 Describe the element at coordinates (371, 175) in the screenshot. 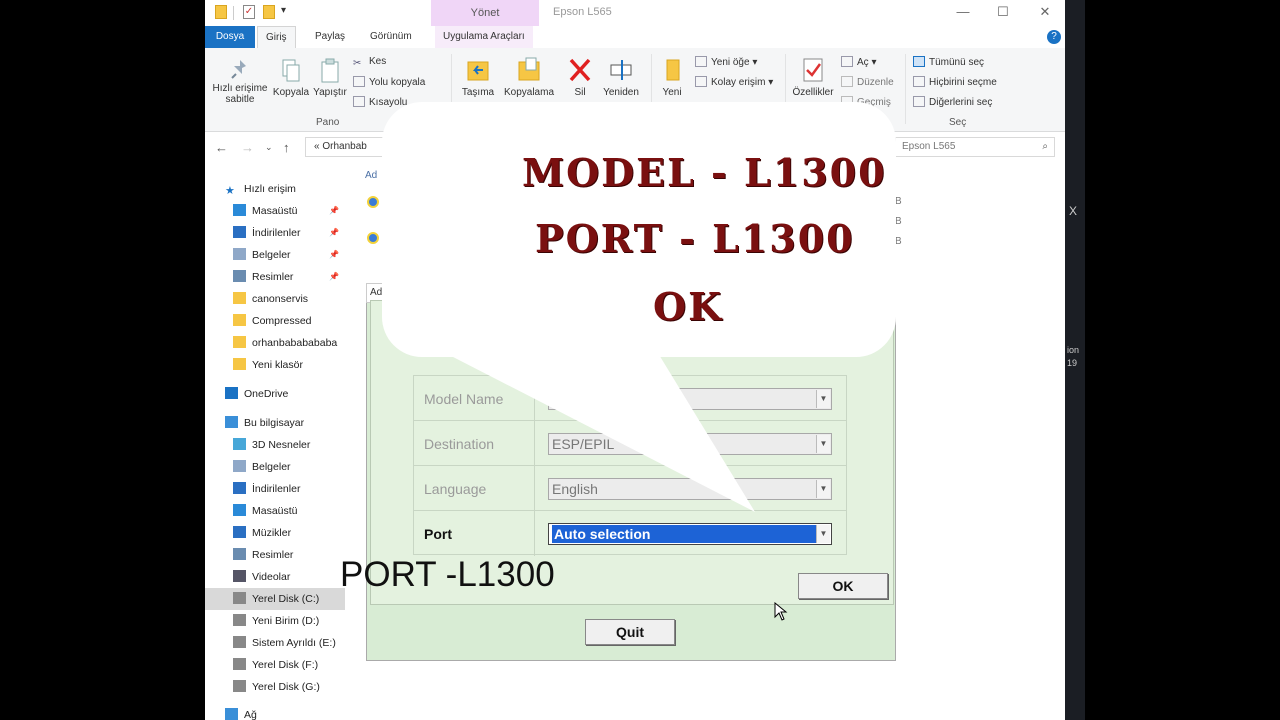

I see `column-header-name: Ad` at that location.